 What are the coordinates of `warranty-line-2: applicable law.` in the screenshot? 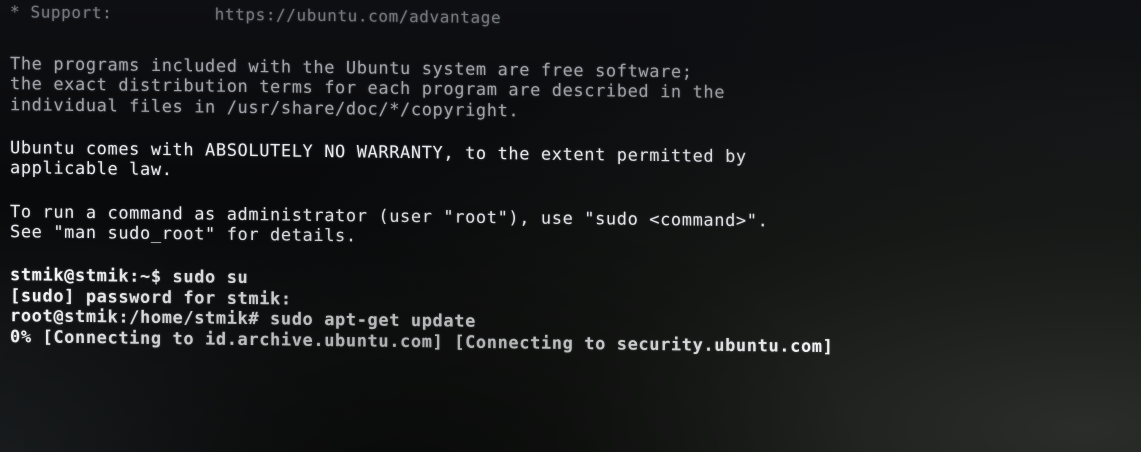 It's located at (91, 169).